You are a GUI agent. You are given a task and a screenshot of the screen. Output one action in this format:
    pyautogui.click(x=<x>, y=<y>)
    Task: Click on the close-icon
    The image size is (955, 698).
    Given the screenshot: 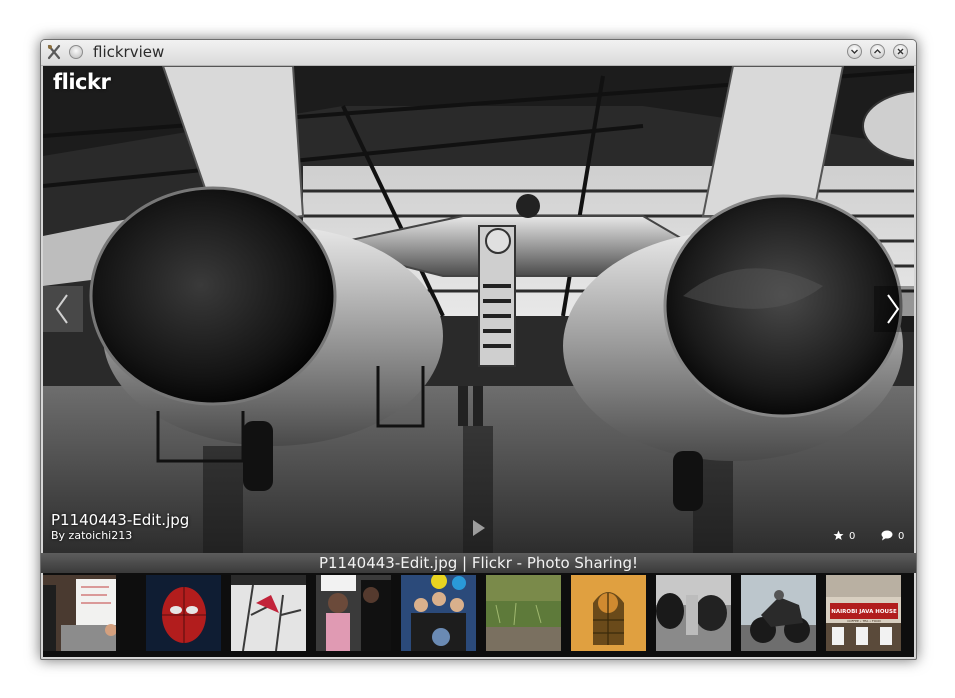 What is the action you would take?
    pyautogui.click(x=900, y=51)
    